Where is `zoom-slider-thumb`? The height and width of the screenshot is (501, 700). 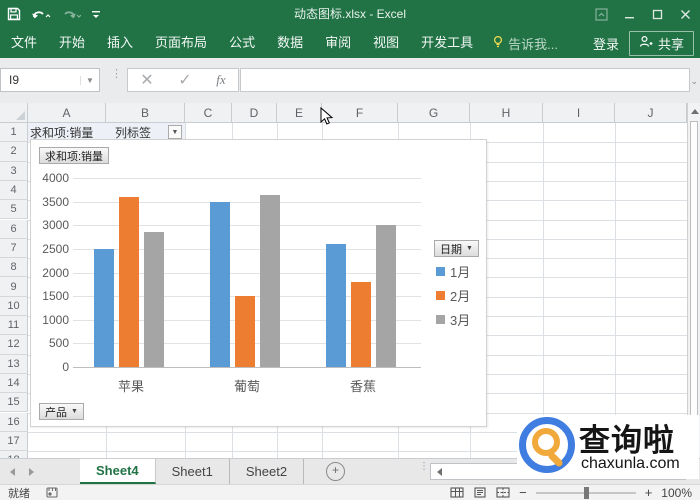 zoom-slider-thumb is located at coordinates (586, 492).